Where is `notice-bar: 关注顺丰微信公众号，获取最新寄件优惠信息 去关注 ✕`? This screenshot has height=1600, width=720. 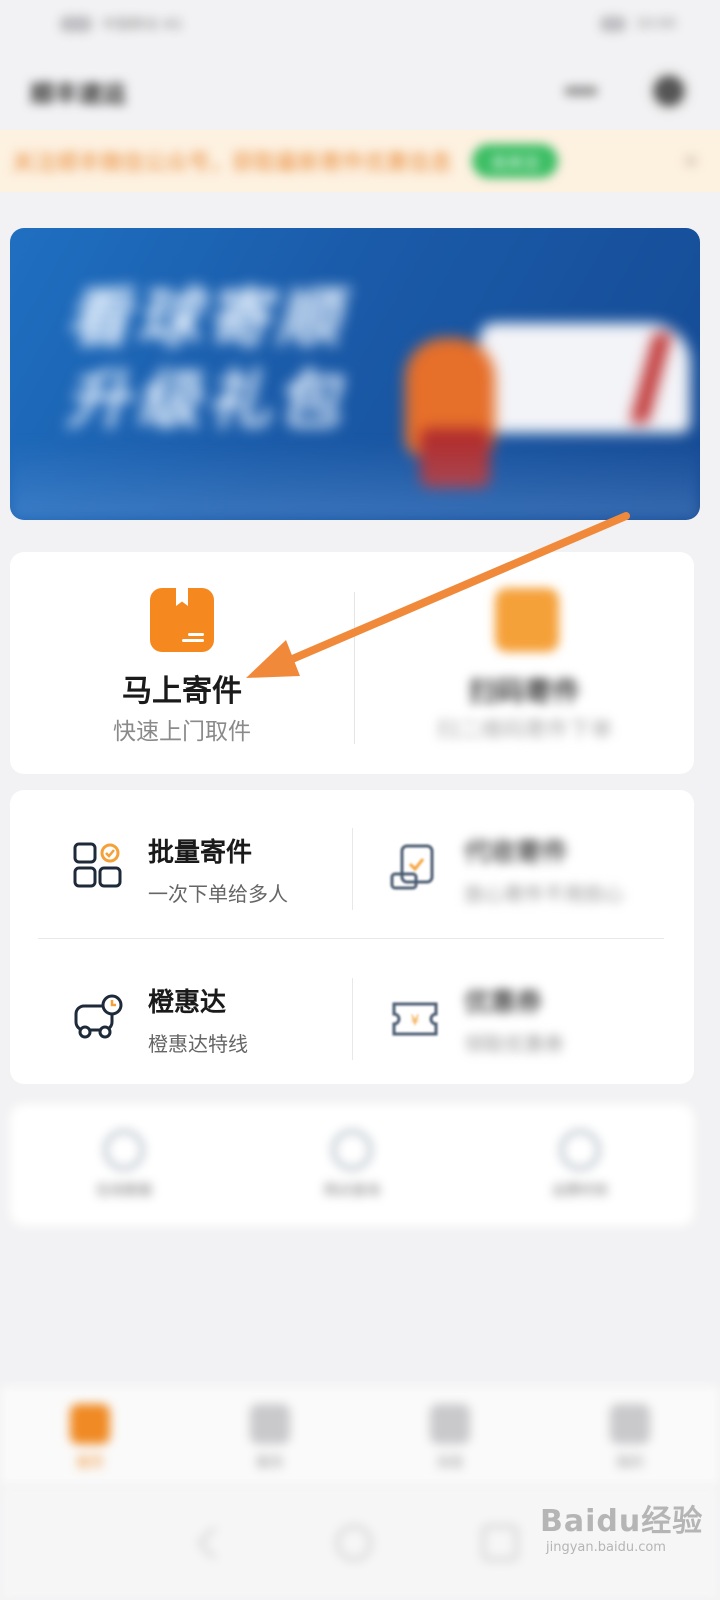
notice-bar: 关注顺丰微信公众号，获取最新寄件优惠信息 去关注 ✕ is located at coordinates (360, 161).